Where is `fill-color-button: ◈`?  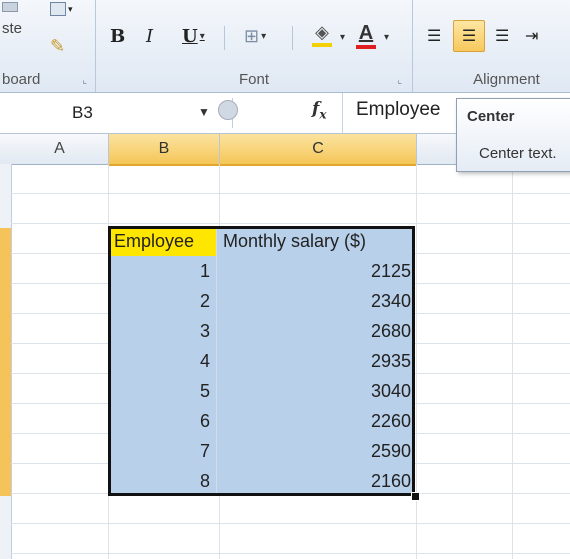 fill-color-button: ◈ is located at coordinates (322, 34).